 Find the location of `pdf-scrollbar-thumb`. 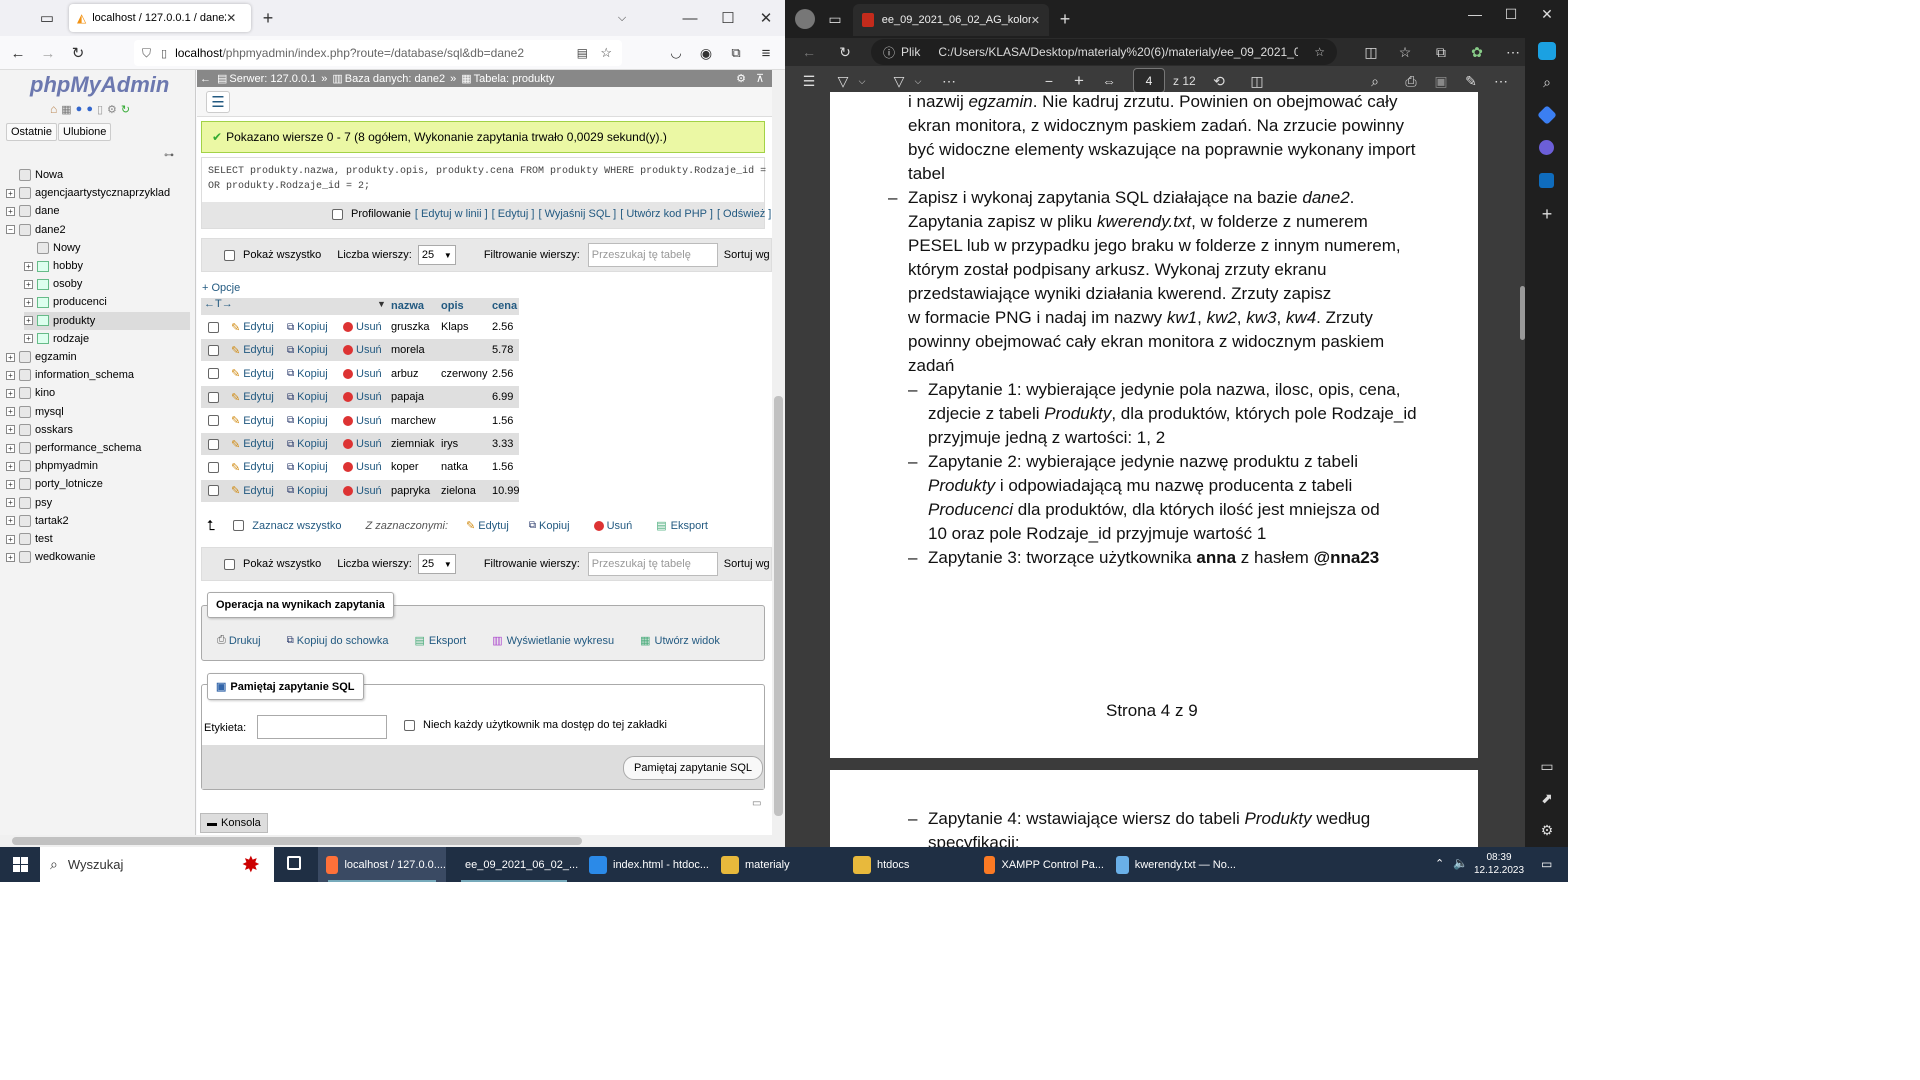

pdf-scrollbar-thumb is located at coordinates (1522, 313).